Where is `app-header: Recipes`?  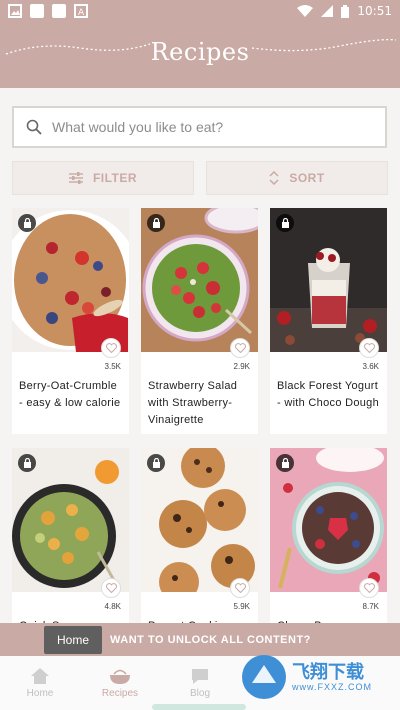
app-header: Recipes is located at coordinates (200, 55).